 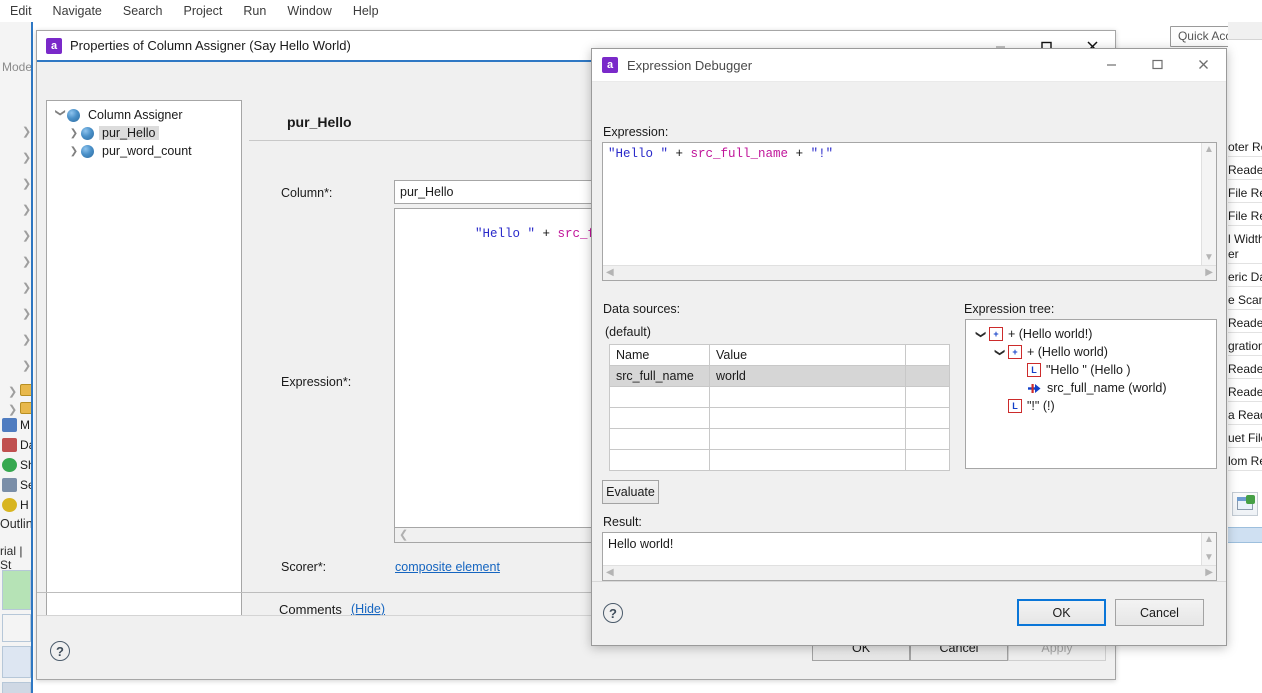 What do you see at coordinates (16, 357) in the screenshot?
I see `left-explorer-rail: Mode ❯ ❯ ❯ ❯ ❯ ❯ ❯ ❯ ❯ ❯ ❯ ❯ M Da Sh Se` at bounding box center [16, 357].